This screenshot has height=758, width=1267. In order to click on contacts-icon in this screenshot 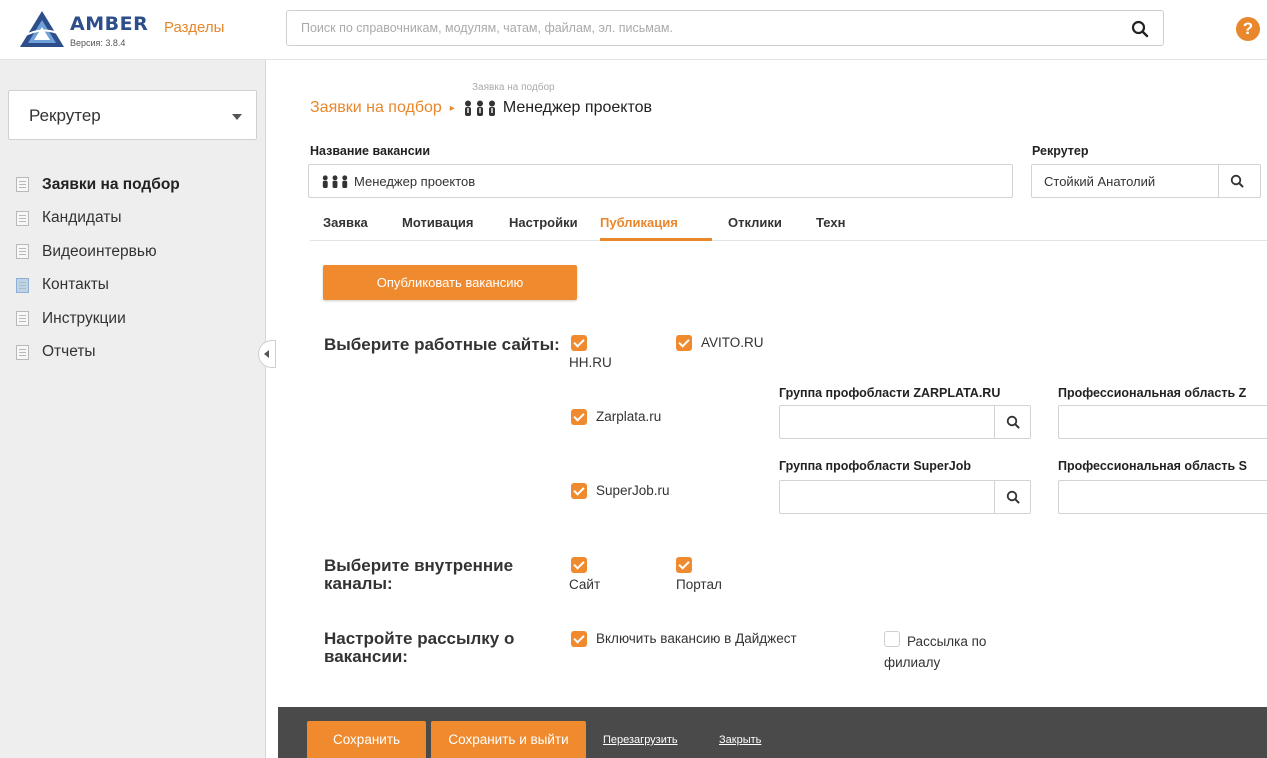, I will do `click(22, 285)`.